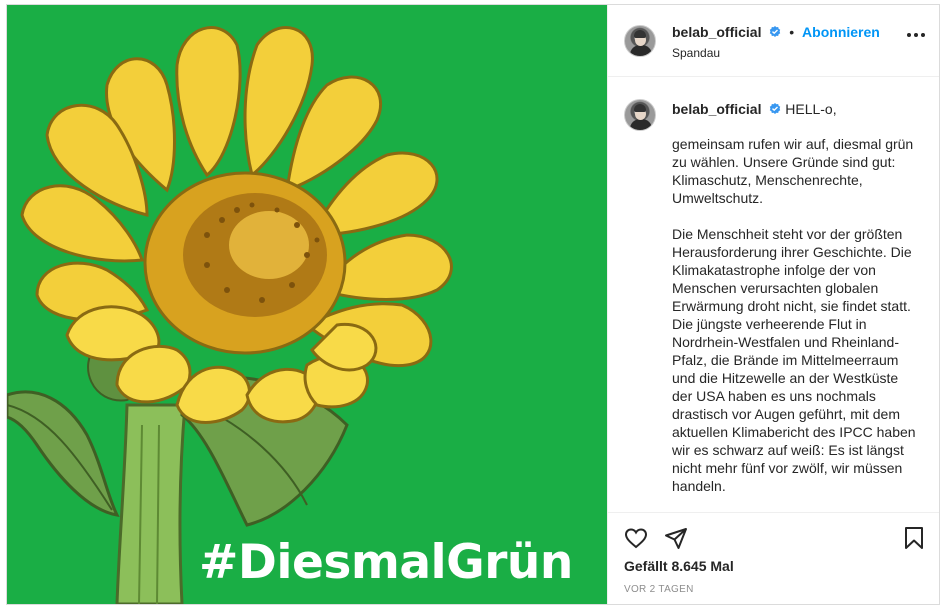  What do you see at coordinates (659, 589) in the screenshot?
I see `post-timestamp: VOR 2 TAGEN` at bounding box center [659, 589].